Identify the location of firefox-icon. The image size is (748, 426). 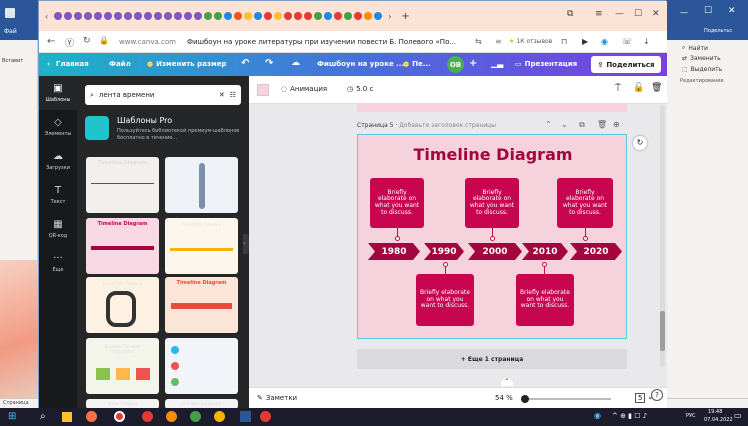
(91, 416).